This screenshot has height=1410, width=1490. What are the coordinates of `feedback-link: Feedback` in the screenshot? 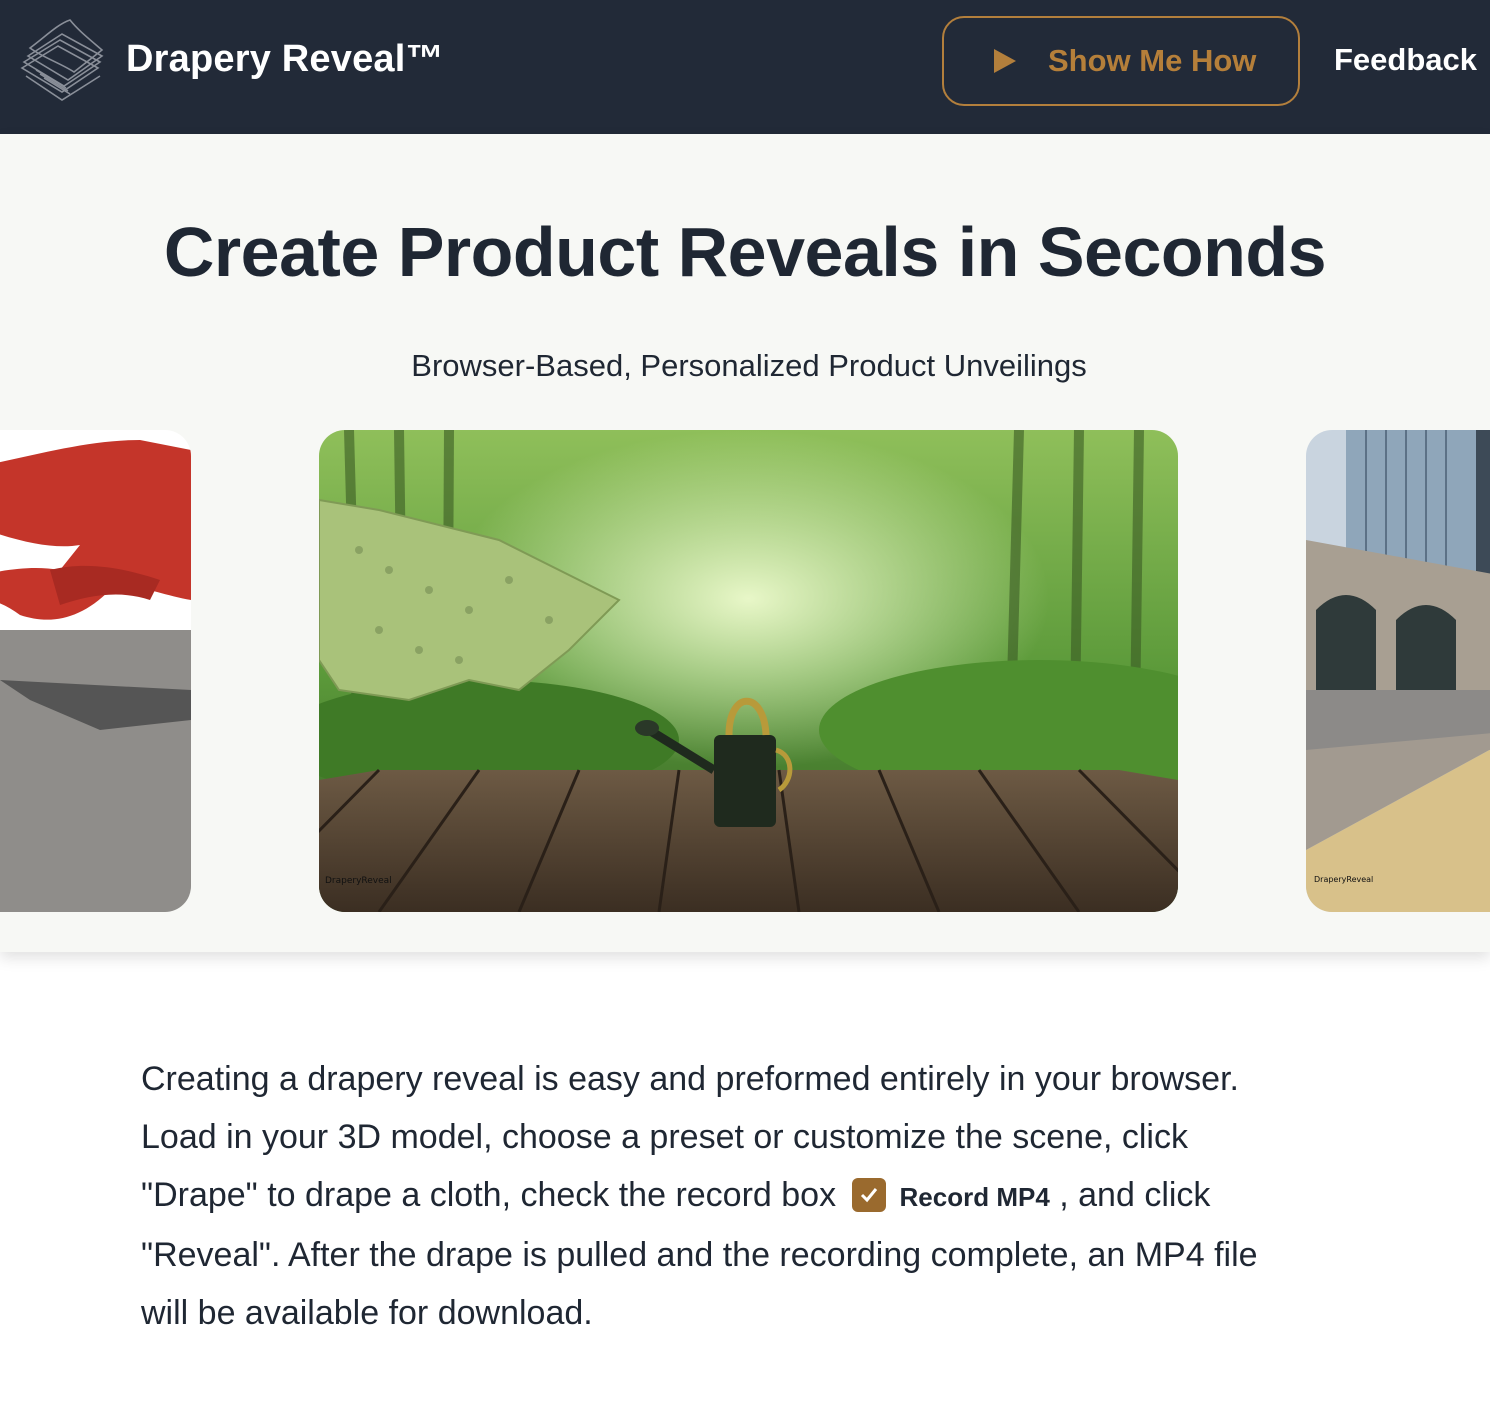 It's located at (1405, 60).